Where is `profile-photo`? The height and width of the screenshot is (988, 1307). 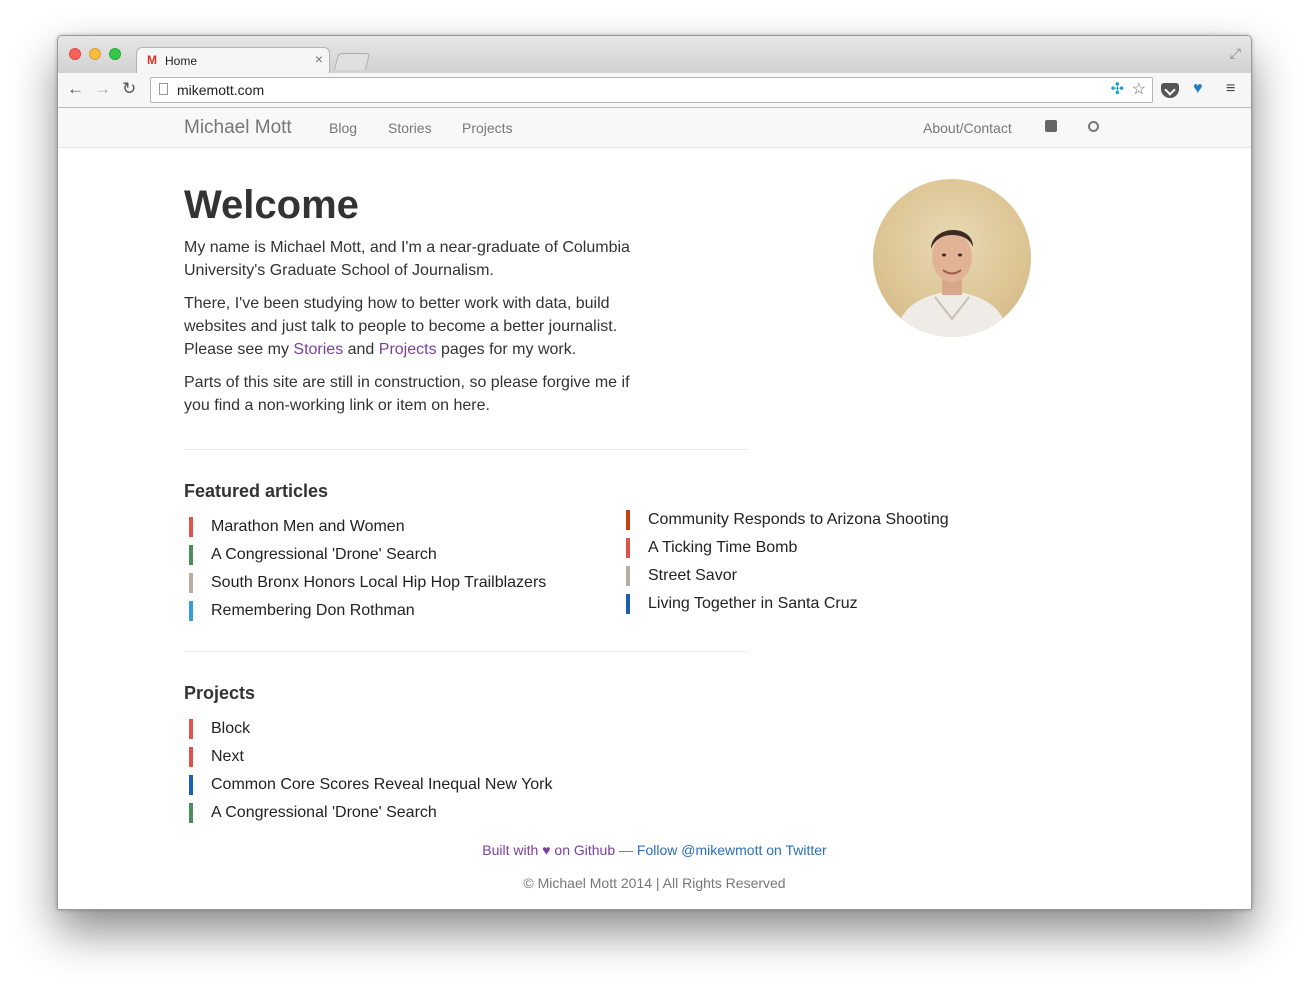 profile-photo is located at coordinates (952, 283).